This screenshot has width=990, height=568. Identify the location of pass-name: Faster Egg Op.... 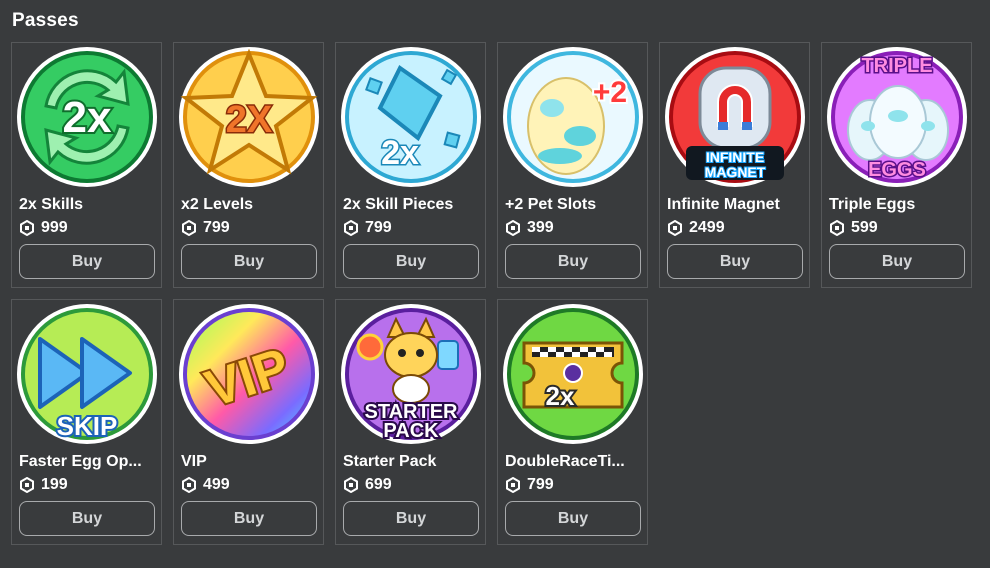
(80, 461).